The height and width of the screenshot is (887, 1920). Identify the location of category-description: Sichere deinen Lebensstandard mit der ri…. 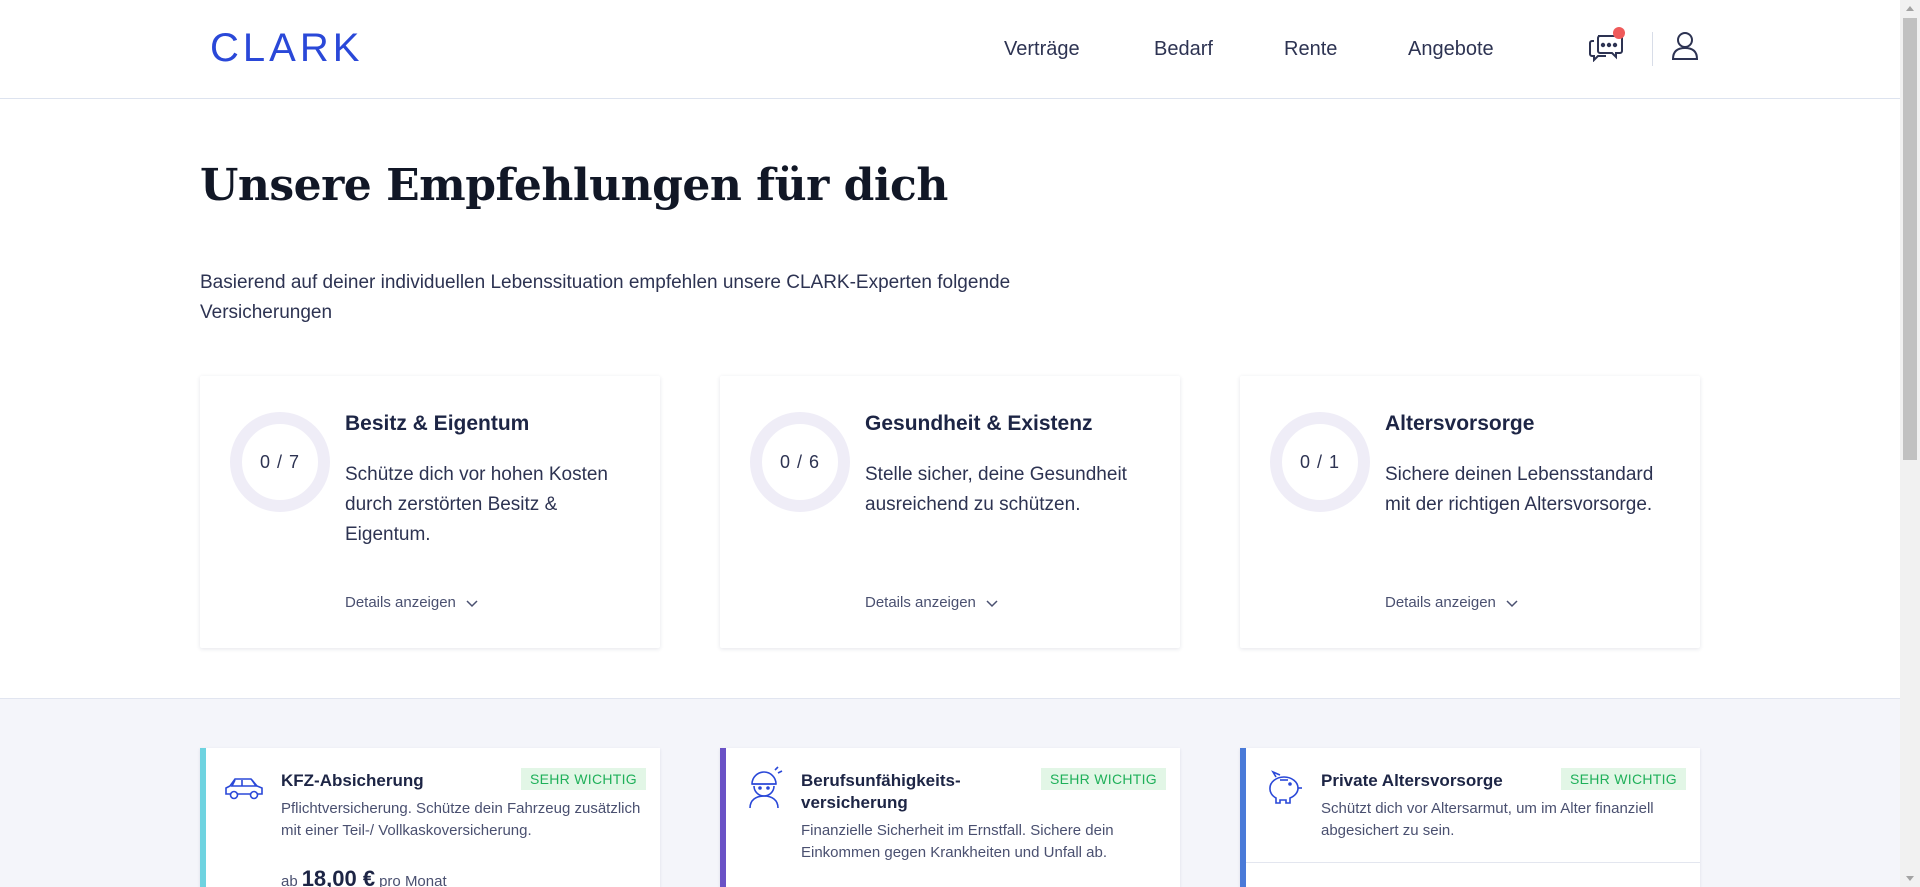
(1519, 489).